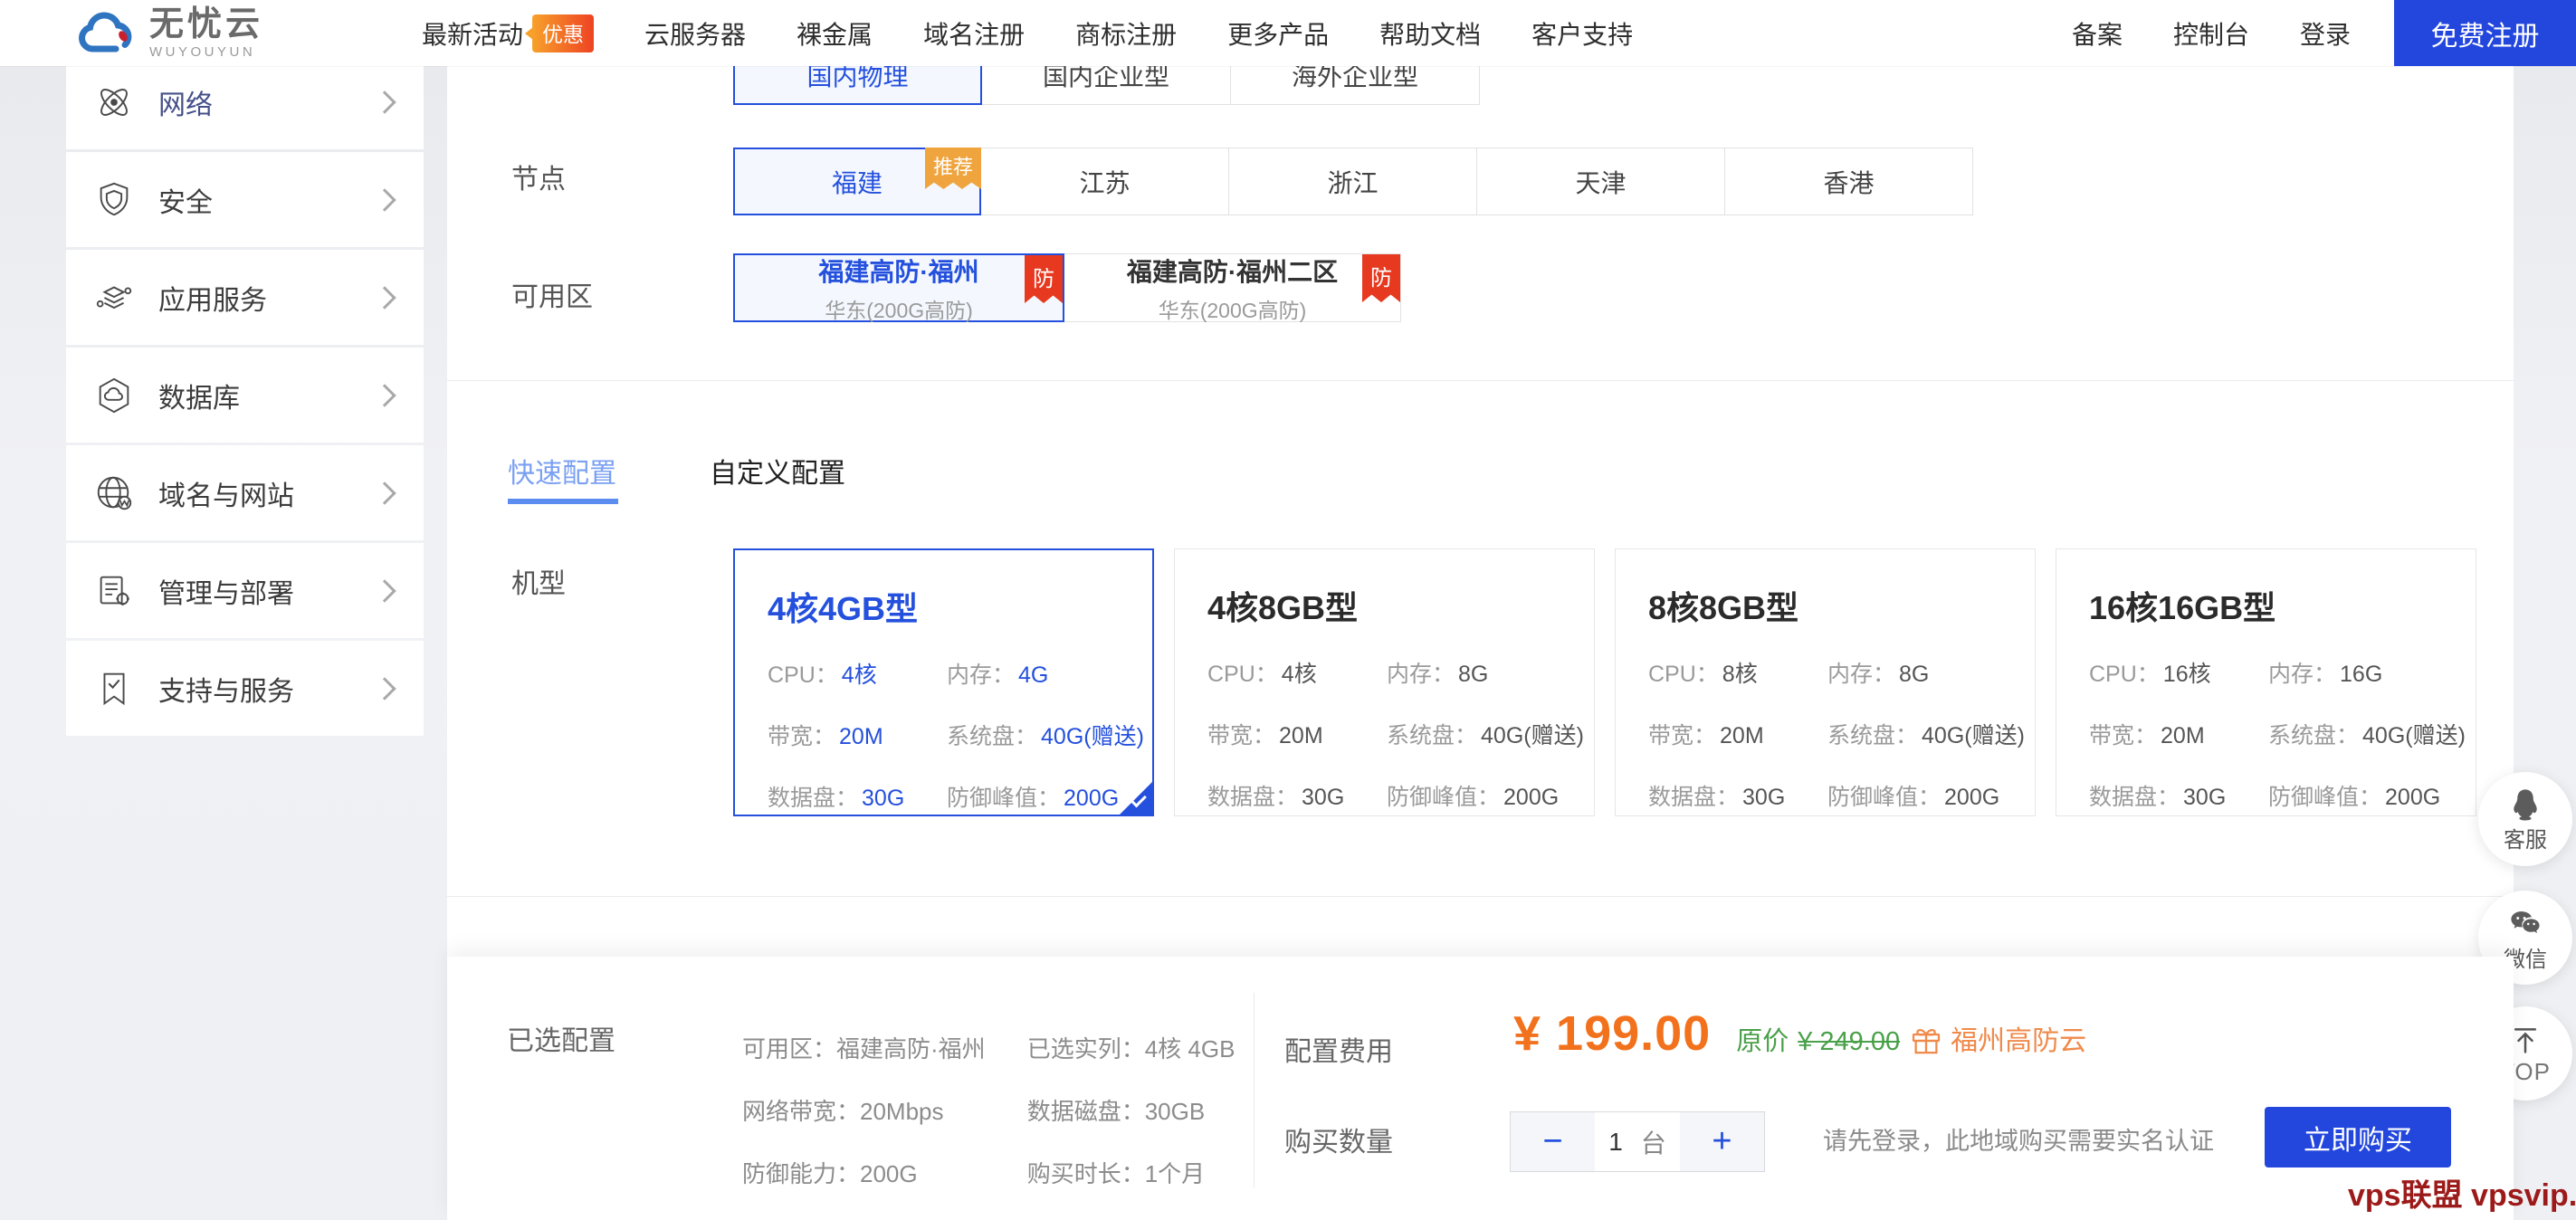  What do you see at coordinates (1381, 278) in the screenshot?
I see `defense-badge: 防` at bounding box center [1381, 278].